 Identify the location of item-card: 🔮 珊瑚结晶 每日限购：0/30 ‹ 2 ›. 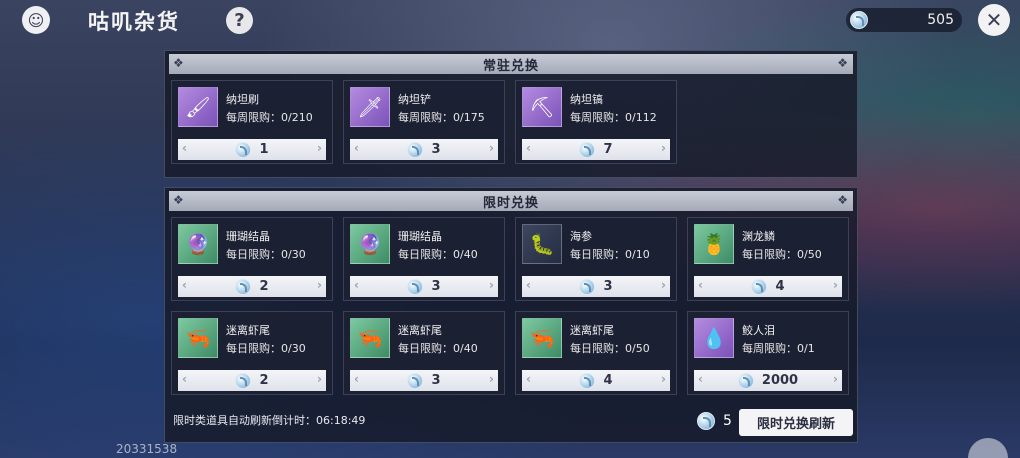
(252, 259).